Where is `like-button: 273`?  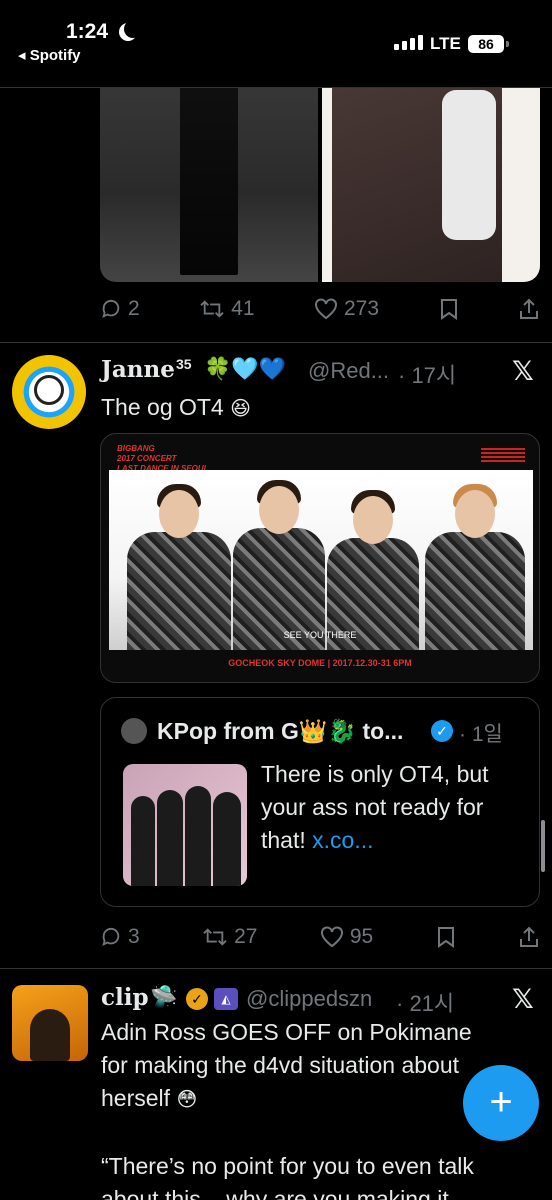 like-button: 273 is located at coordinates (346, 309).